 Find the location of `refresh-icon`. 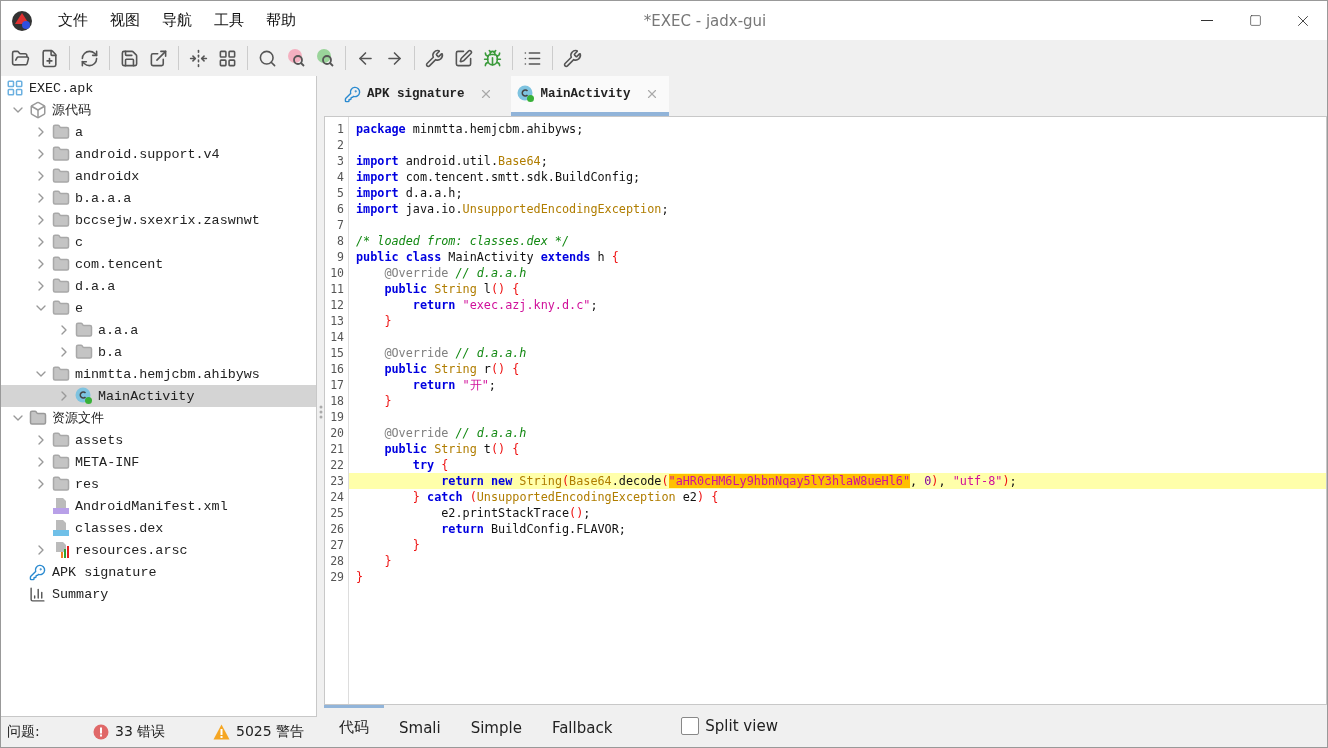

refresh-icon is located at coordinates (89, 58).